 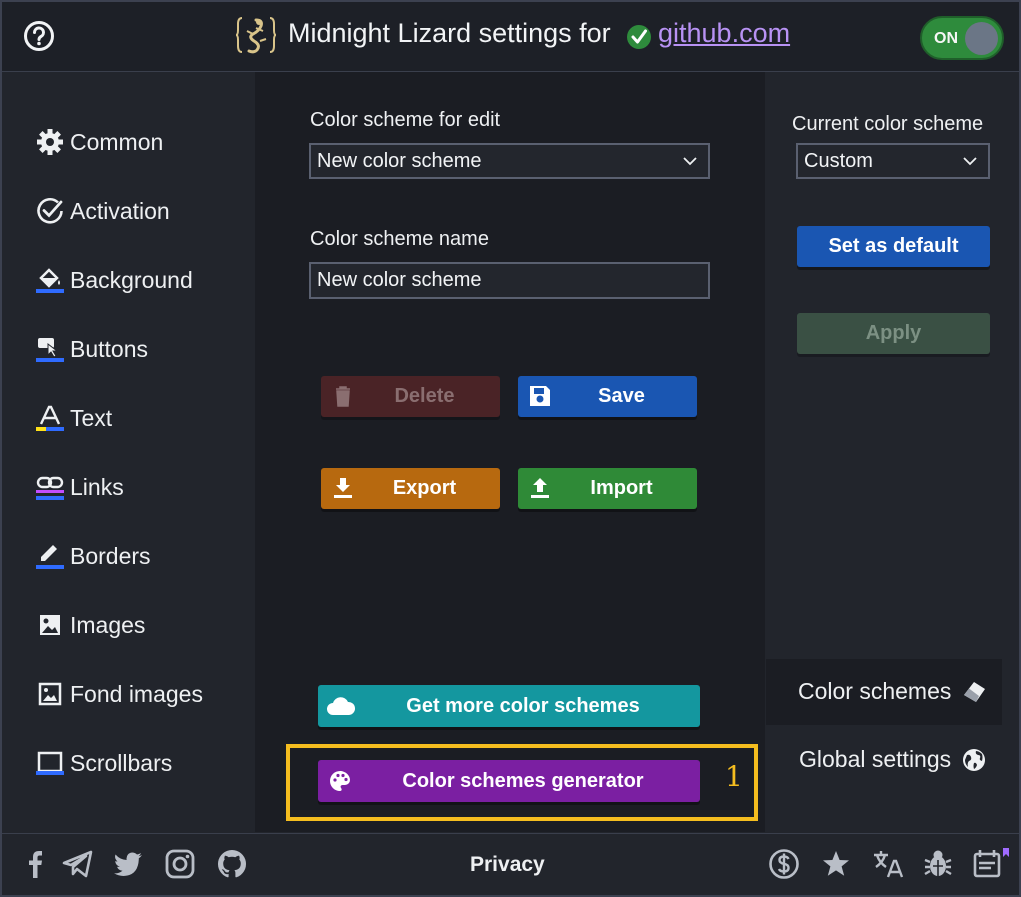 I want to click on set-as-default-button: Set as default, so click(x=893, y=246).